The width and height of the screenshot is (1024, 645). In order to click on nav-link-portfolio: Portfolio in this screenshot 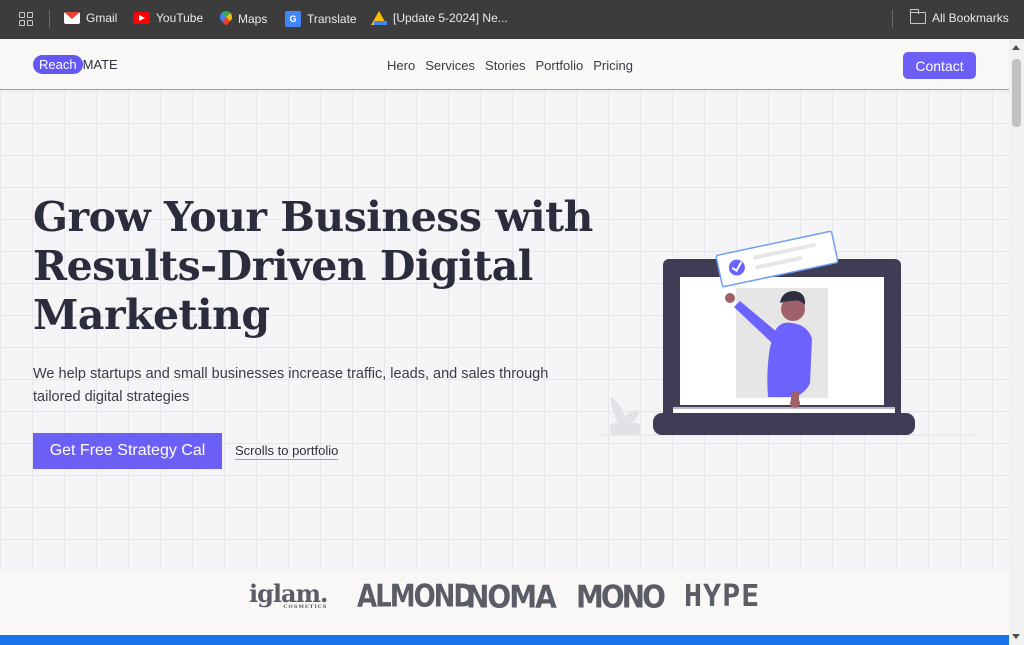, I will do `click(560, 65)`.